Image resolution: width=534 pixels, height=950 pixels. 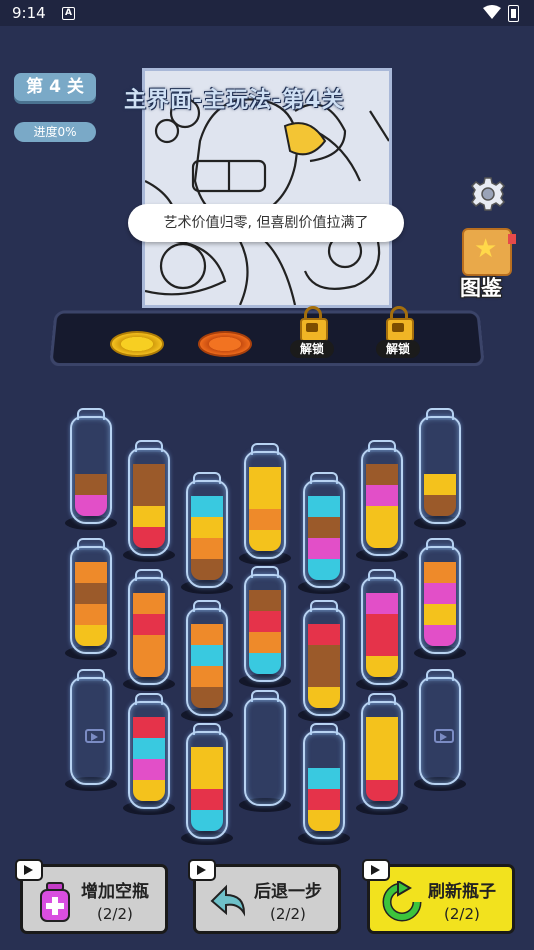 What do you see at coordinates (462, 892) in the screenshot?
I see `refresh-bottles-label: 刷新瓶子` at bounding box center [462, 892].